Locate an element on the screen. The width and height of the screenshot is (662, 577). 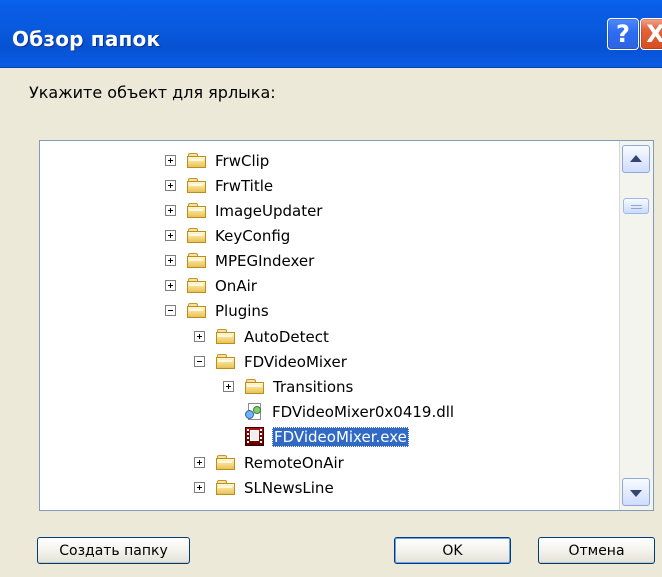
tree-item-label: KeyConfig is located at coordinates (253, 235).